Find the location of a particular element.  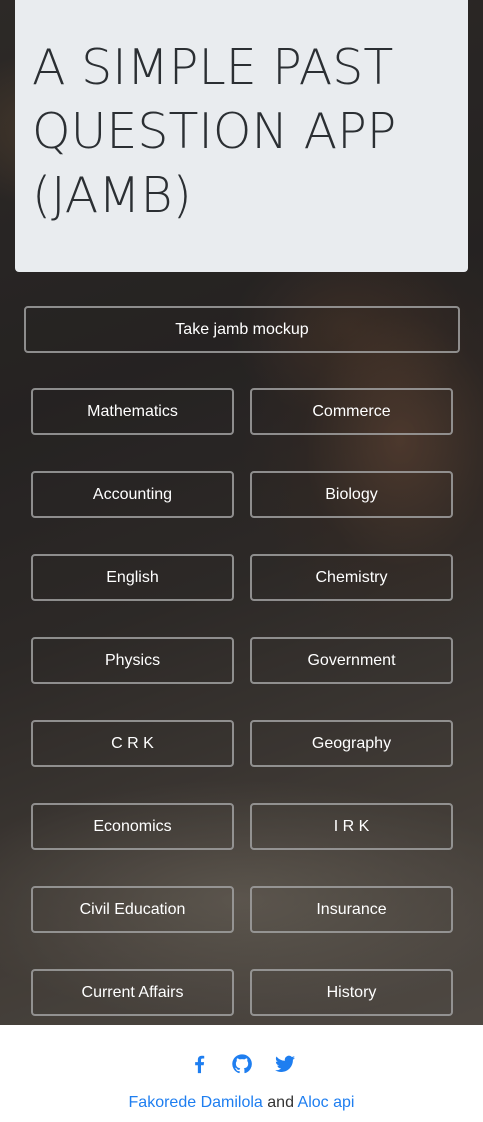

subject-button-current-affairs: Current Affairs is located at coordinates (132, 992).